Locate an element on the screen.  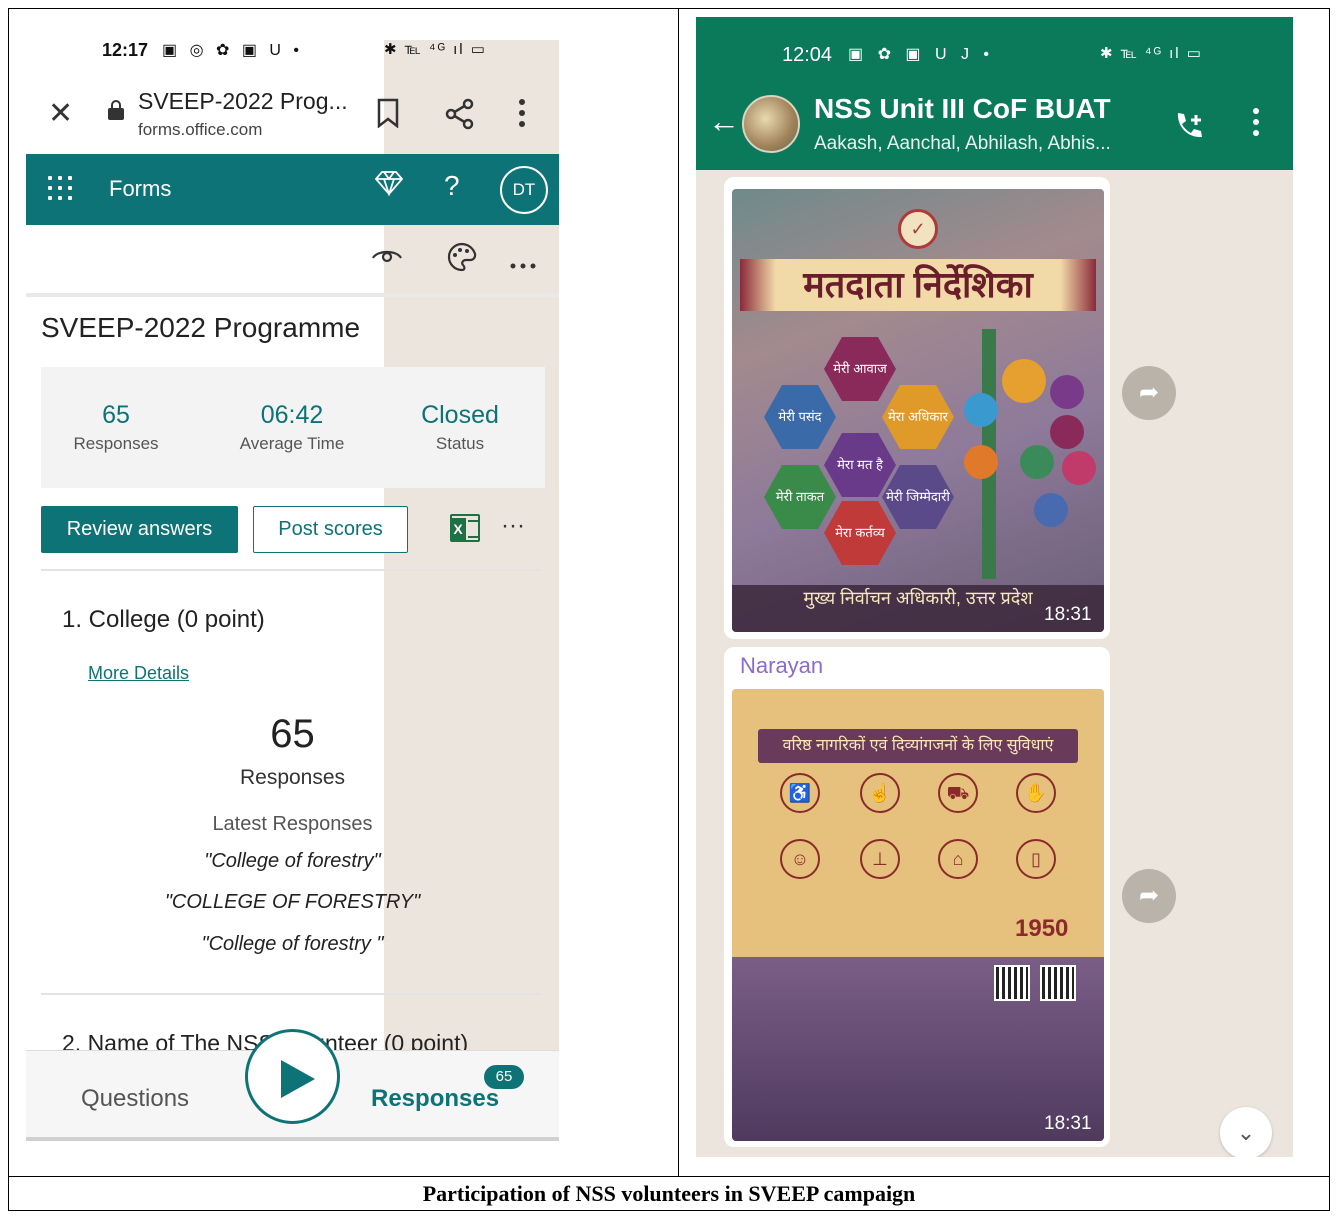
hex-label: मेरी ताकत is located at coordinates (800, 497).